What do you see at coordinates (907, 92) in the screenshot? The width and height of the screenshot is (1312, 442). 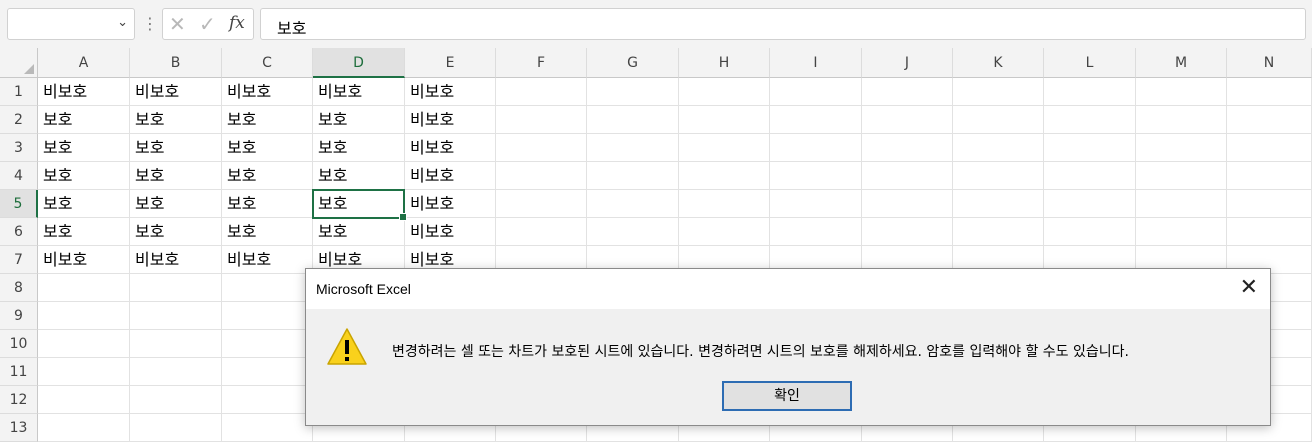 I see `cell-j1` at bounding box center [907, 92].